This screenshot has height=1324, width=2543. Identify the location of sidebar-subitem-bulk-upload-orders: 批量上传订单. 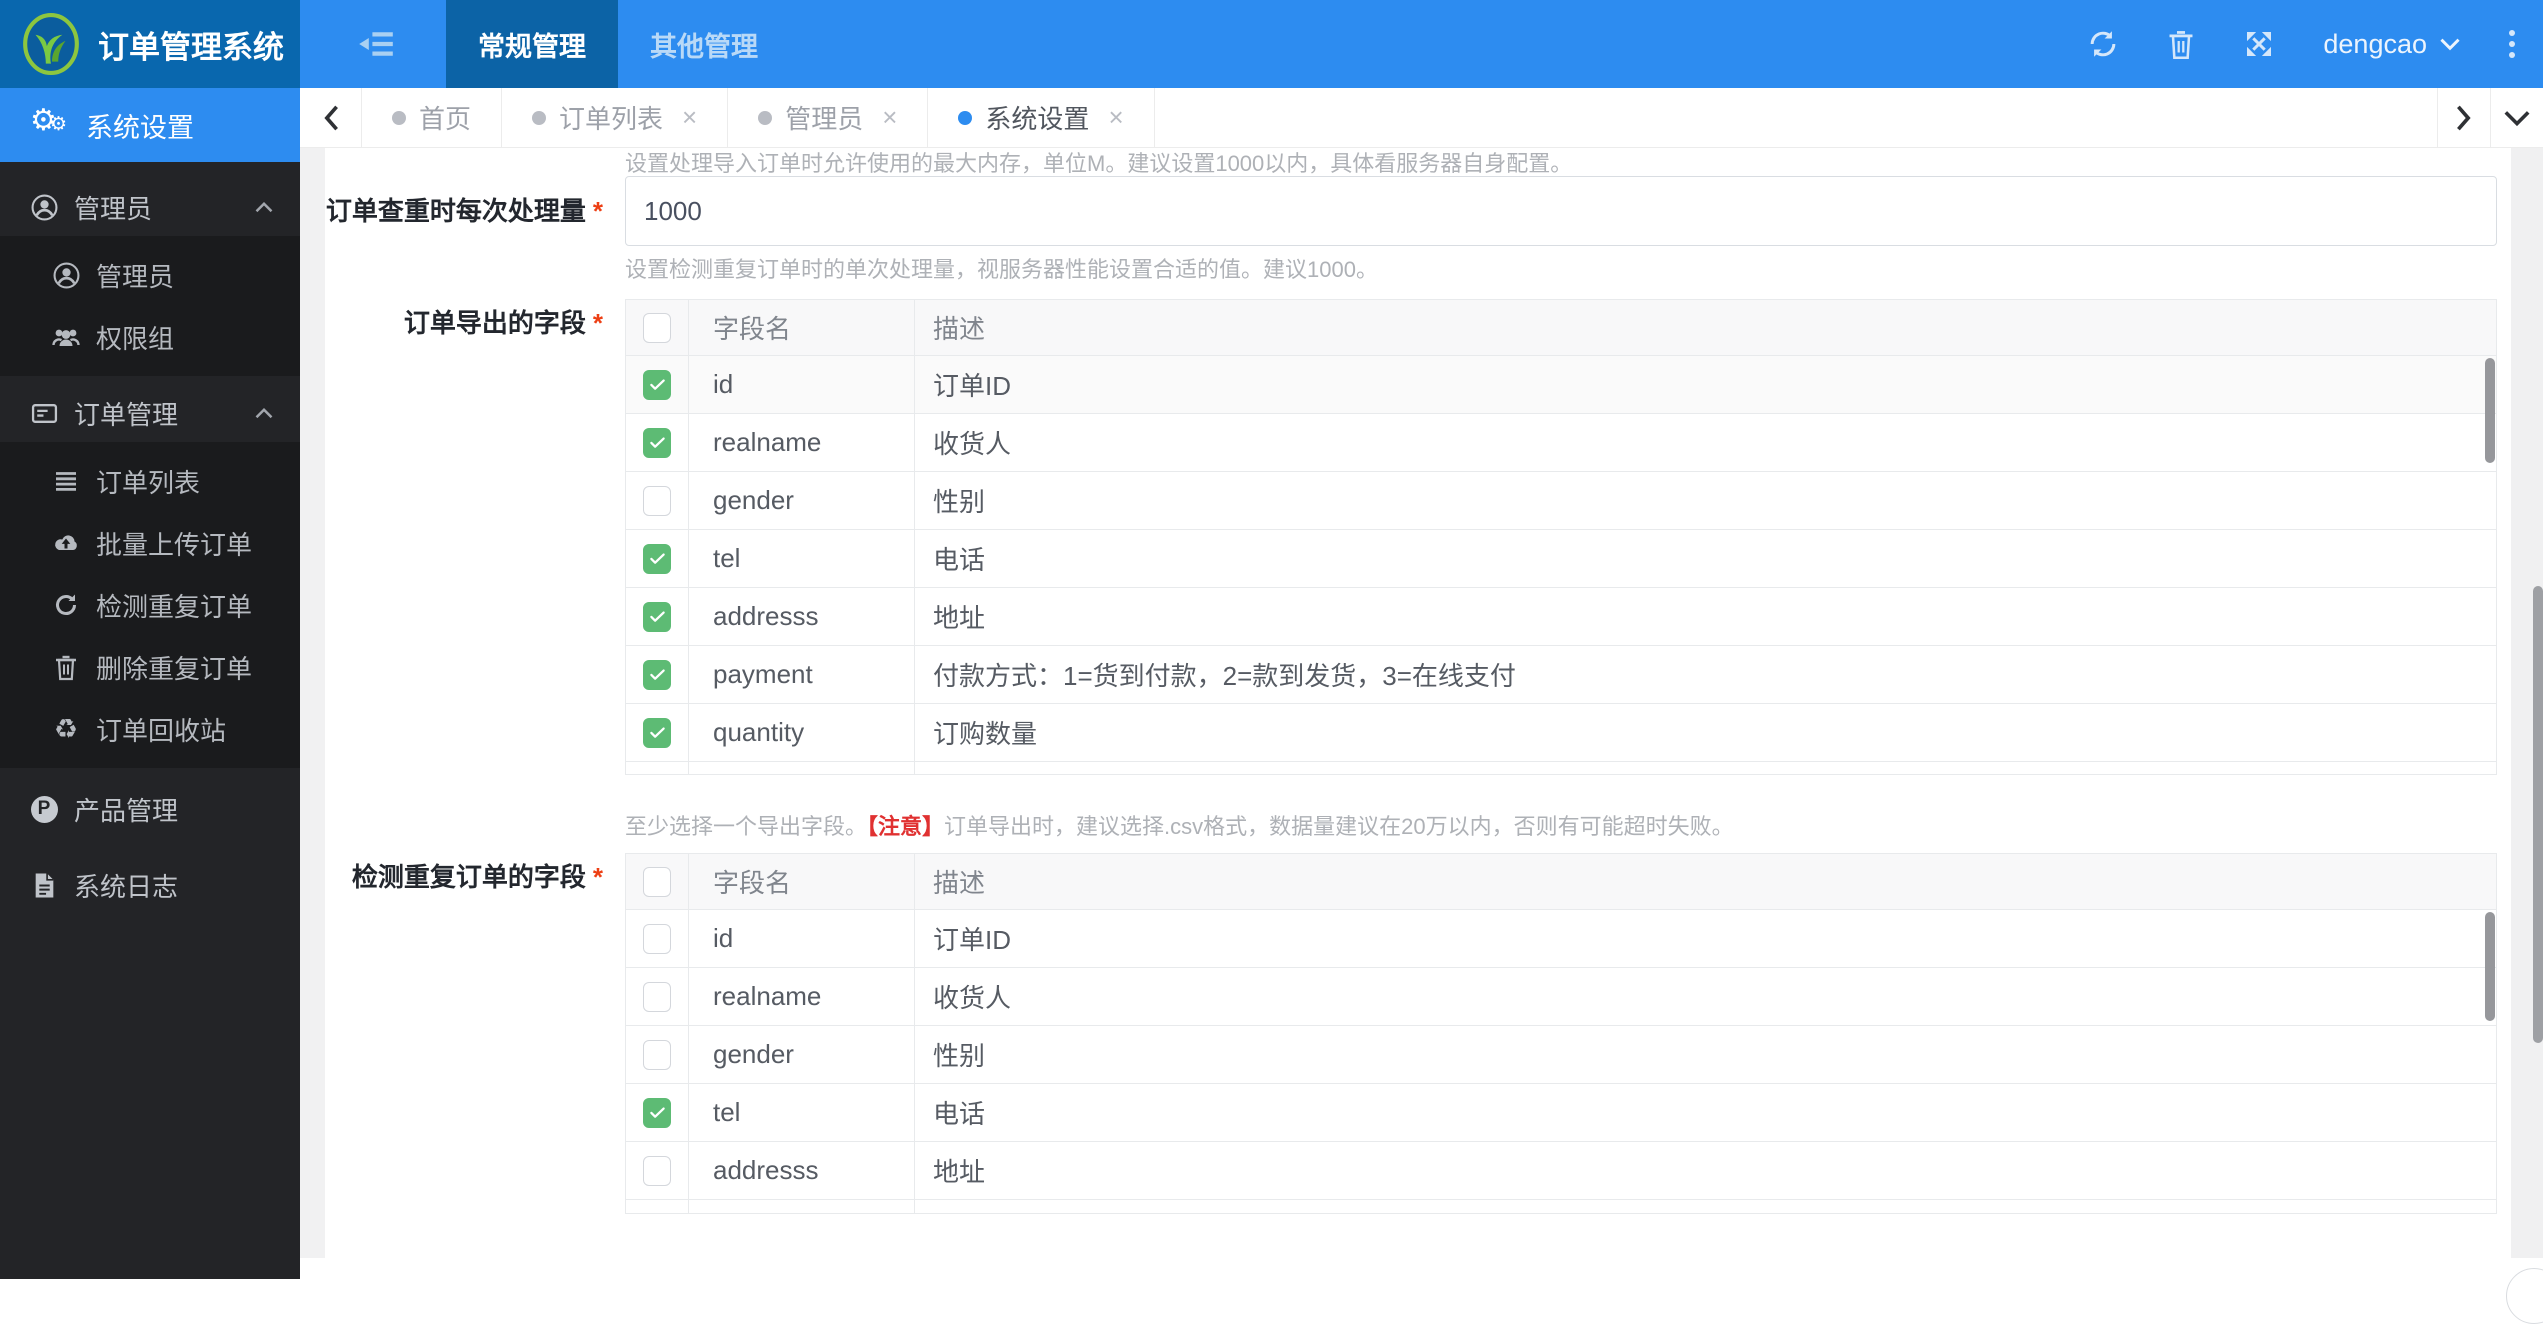
(150, 543).